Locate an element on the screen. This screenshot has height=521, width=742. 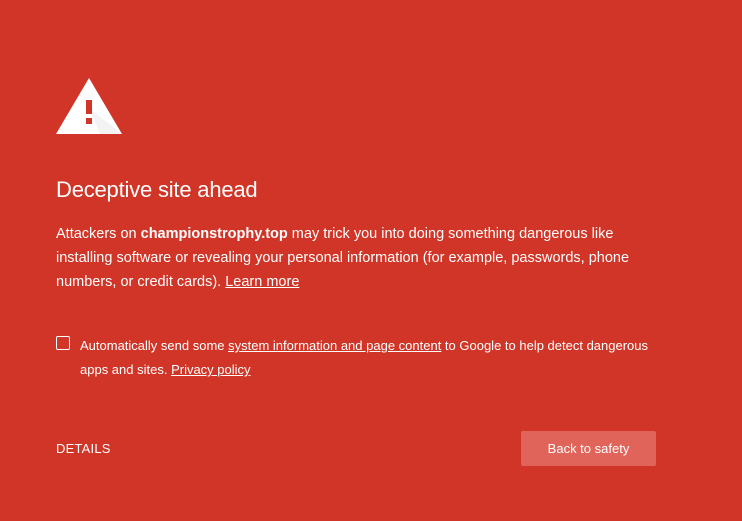
page-title: Deceptive site ahead is located at coordinates (157, 189).